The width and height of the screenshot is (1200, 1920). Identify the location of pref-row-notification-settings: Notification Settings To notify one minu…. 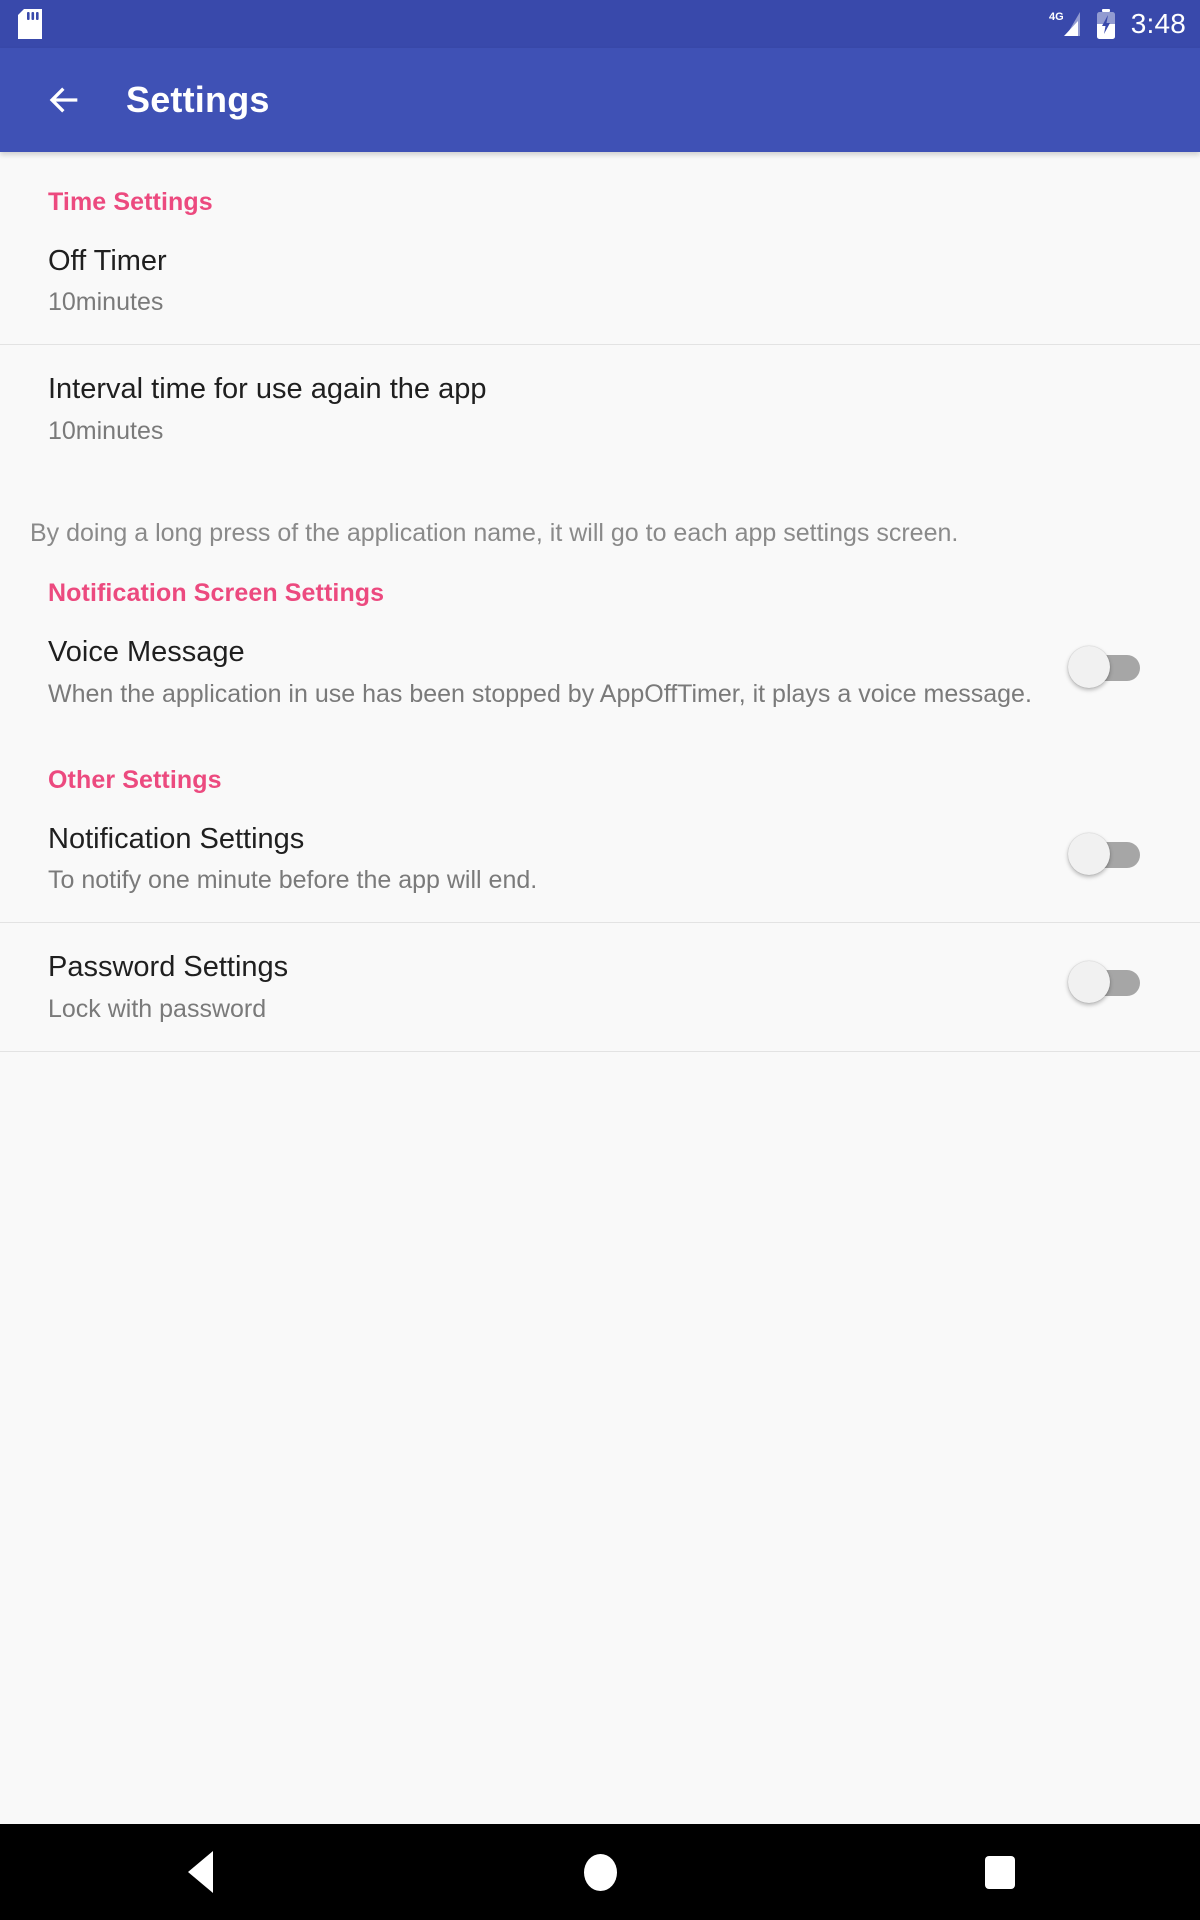
(600, 858).